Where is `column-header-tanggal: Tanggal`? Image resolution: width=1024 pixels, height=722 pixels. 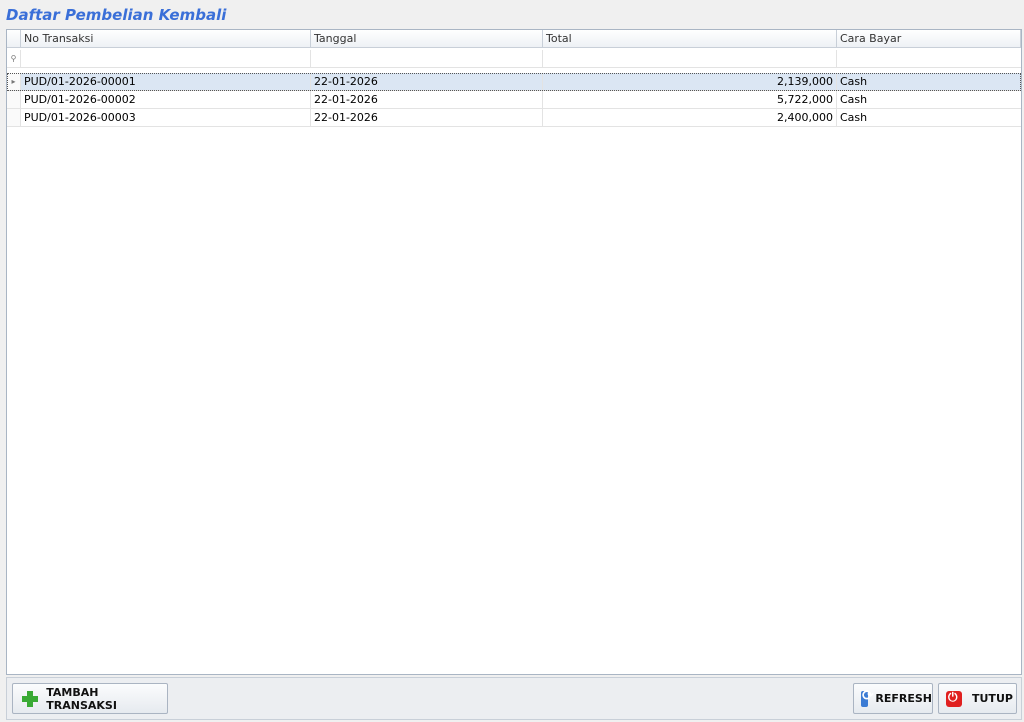 column-header-tanggal: Tanggal is located at coordinates (427, 39).